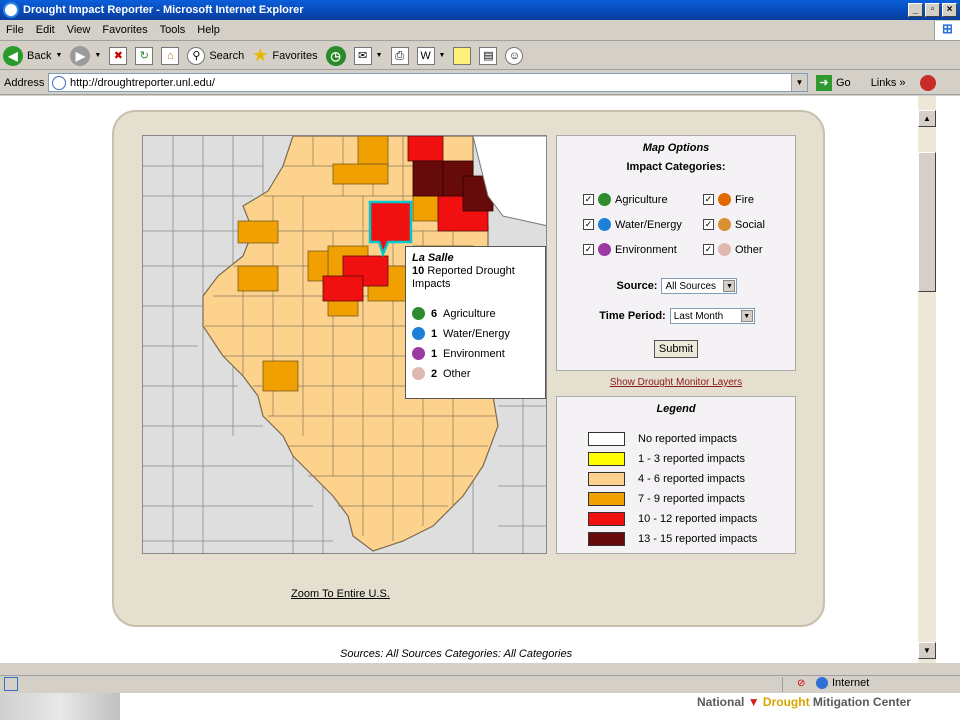  What do you see at coordinates (208, 30) in the screenshot?
I see `menu-help: Help` at bounding box center [208, 30].